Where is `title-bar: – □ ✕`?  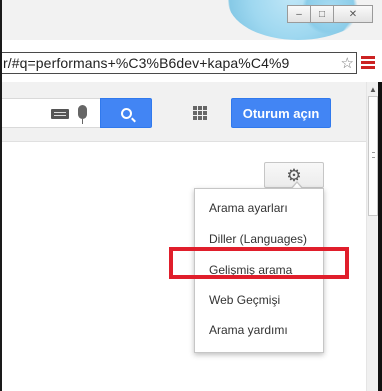 title-bar: – □ ✕ is located at coordinates (191, 20).